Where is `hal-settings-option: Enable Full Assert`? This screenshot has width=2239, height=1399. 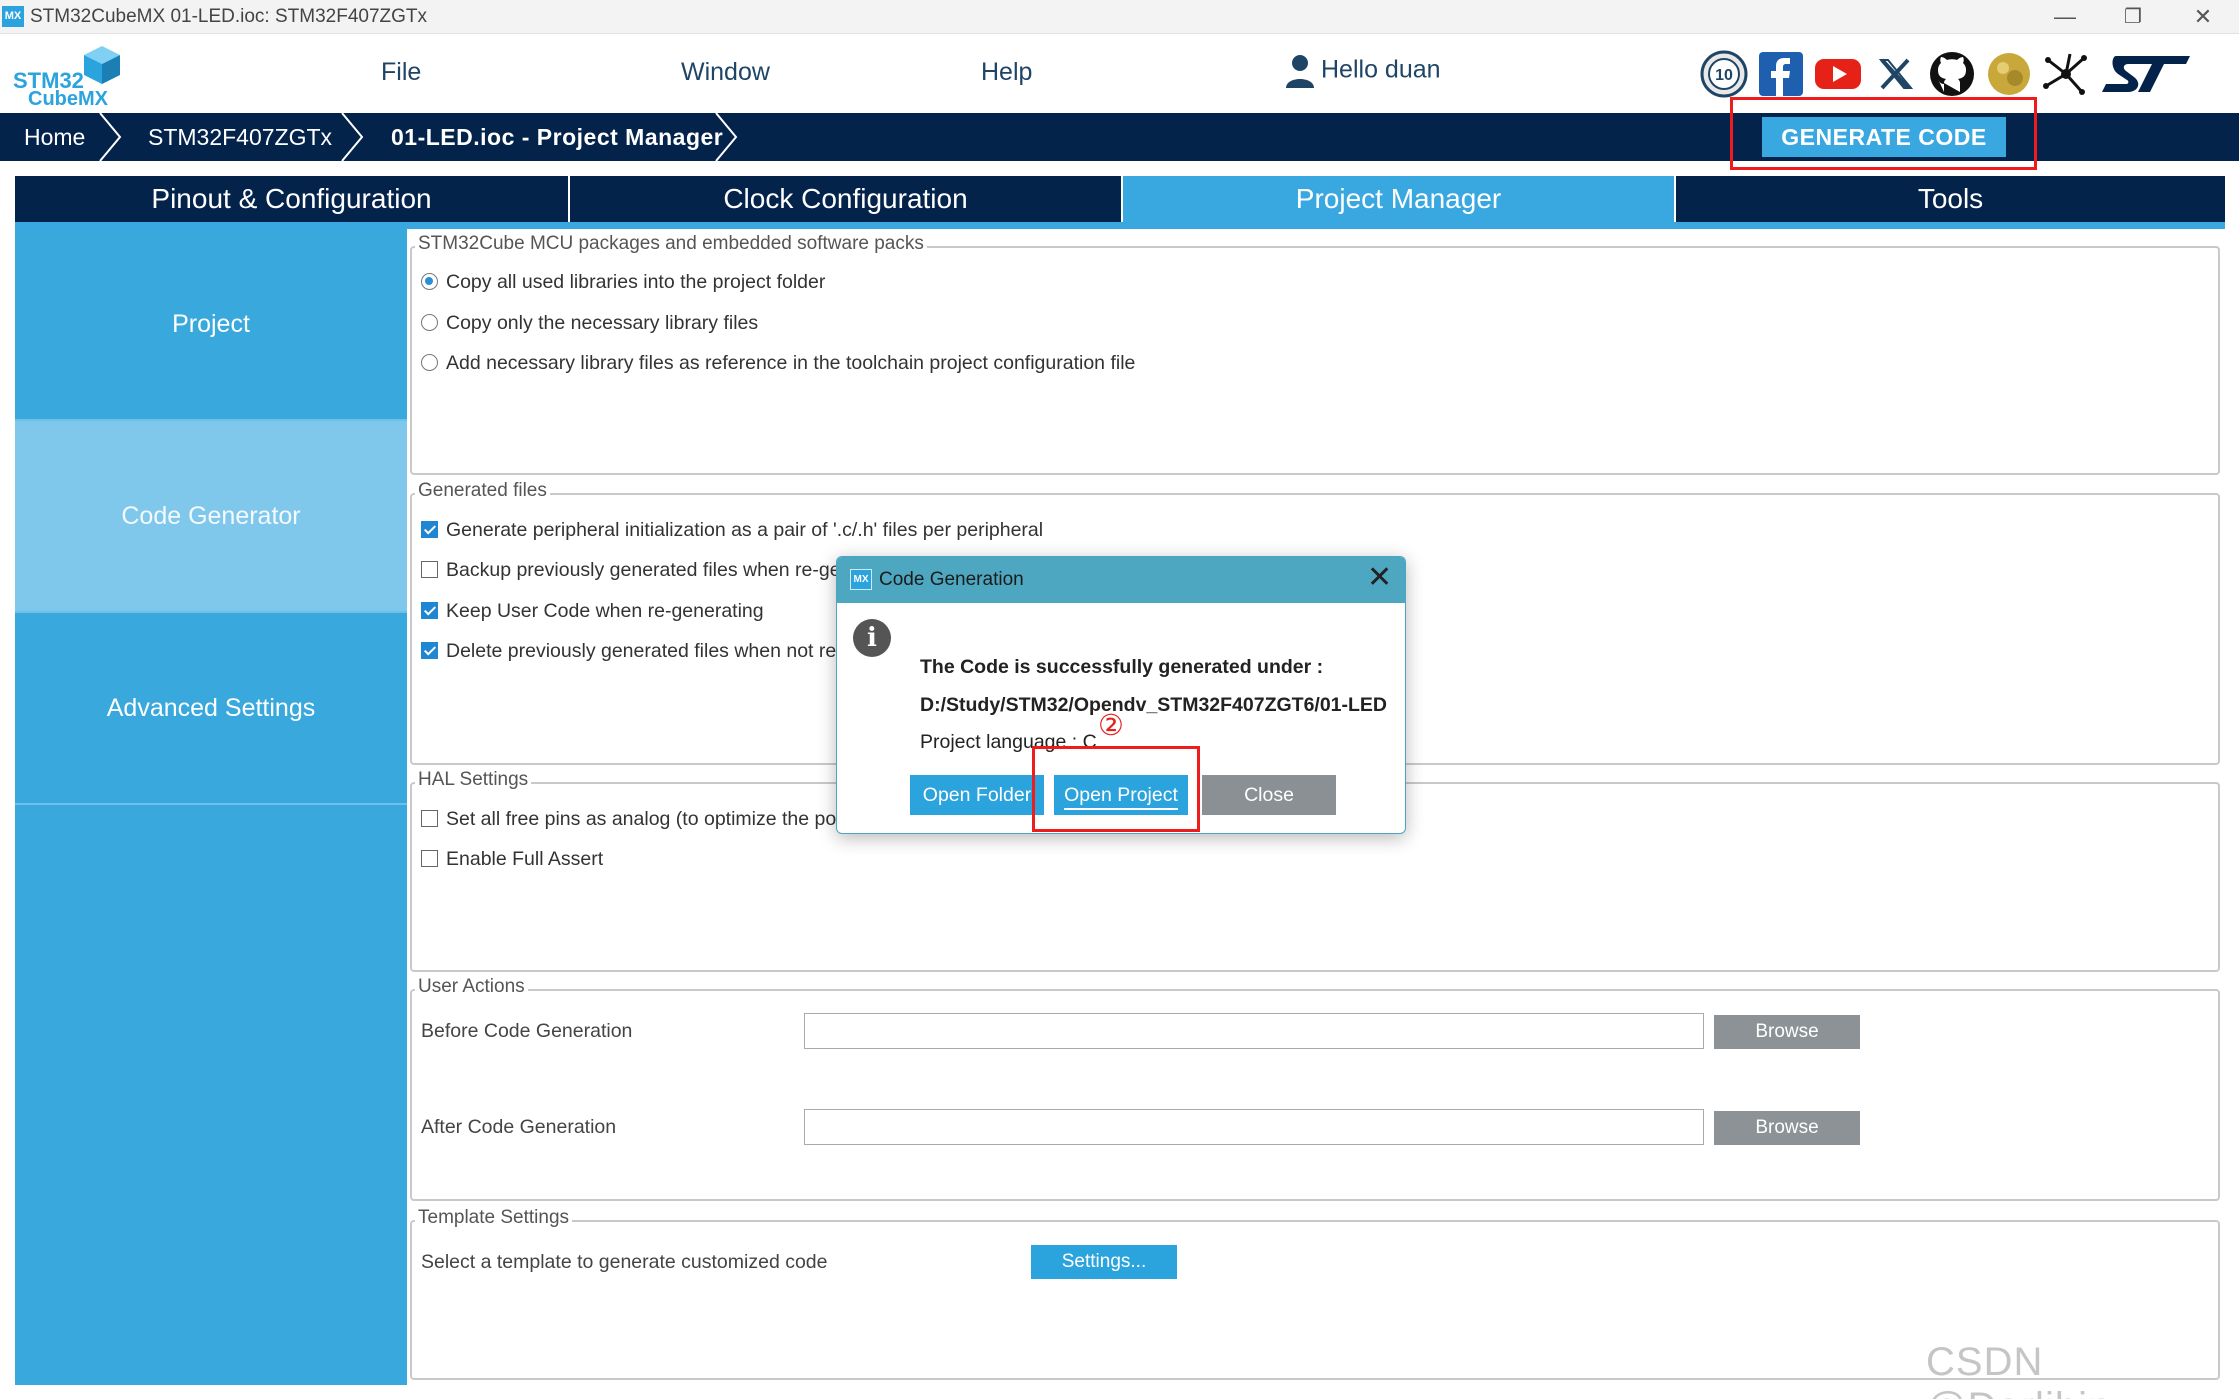
hal-settings-option: Enable Full Assert is located at coordinates (512, 859).